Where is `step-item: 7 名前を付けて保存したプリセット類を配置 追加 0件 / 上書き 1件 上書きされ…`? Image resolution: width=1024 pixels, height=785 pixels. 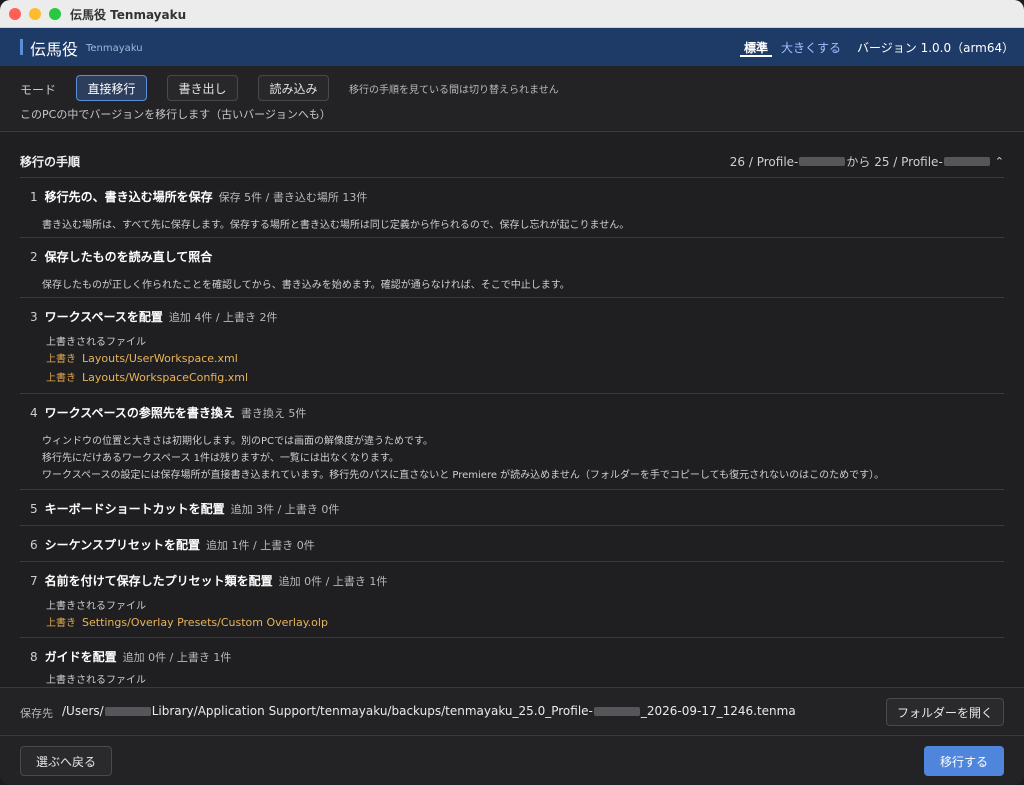
step-item: 7 名前を付けて保存したプリセット類を配置 追加 0件 / 上書き 1件 上書きされ… is located at coordinates (512, 599).